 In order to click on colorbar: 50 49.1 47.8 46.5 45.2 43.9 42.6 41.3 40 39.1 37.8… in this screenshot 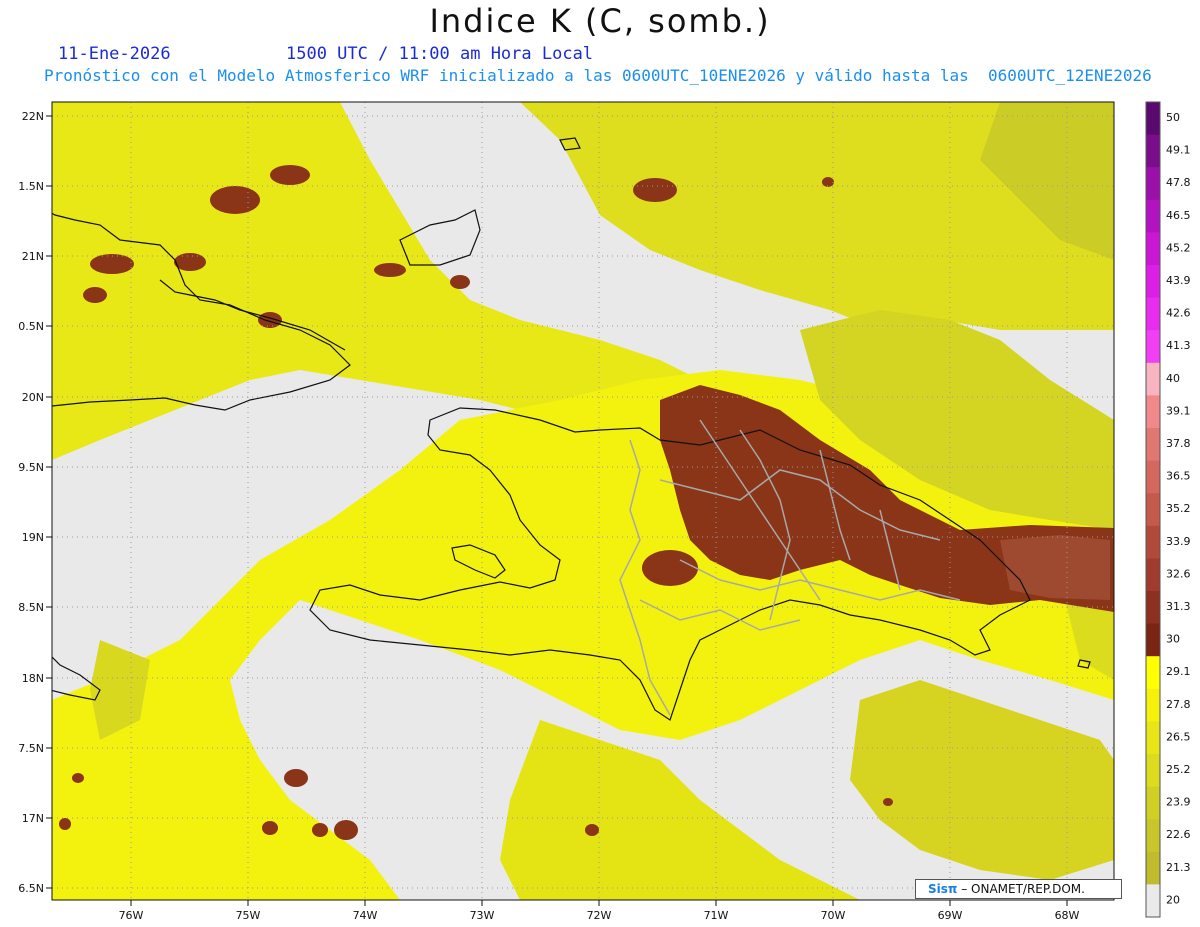, I will do `click(1168, 509)`.